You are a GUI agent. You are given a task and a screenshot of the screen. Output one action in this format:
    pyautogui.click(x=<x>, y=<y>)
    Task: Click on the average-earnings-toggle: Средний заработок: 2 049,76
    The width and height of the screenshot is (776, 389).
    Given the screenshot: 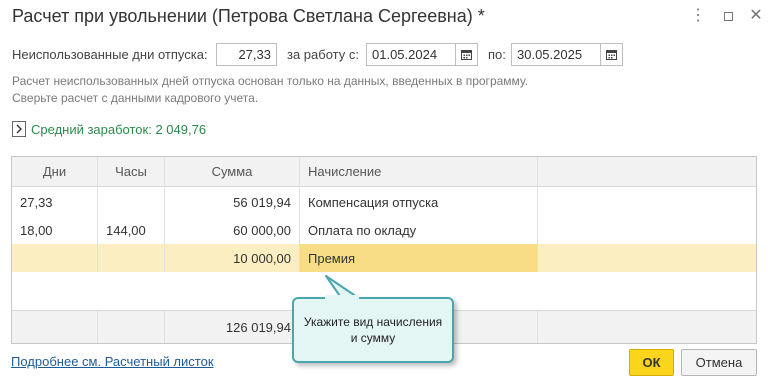 What is the action you would take?
    pyautogui.click(x=109, y=129)
    